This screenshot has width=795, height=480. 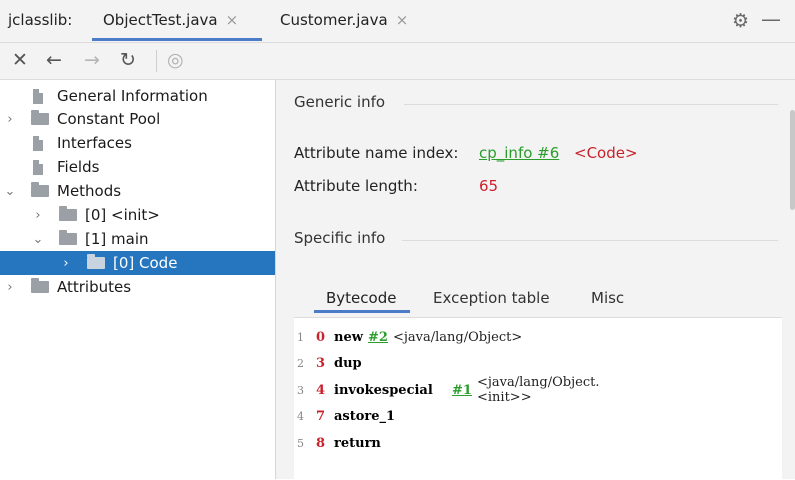 I want to click on line-number: 2, so click(x=300, y=363).